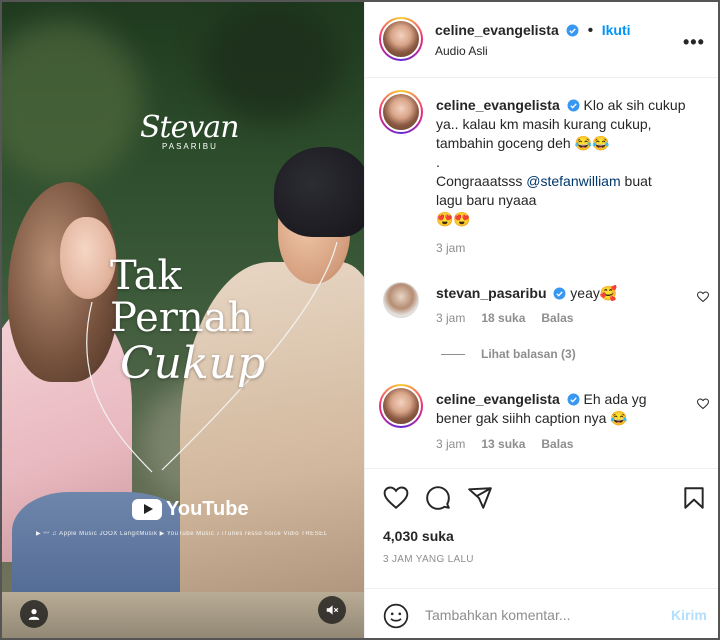 The width and height of the screenshot is (720, 640). What do you see at coordinates (438, 498) in the screenshot?
I see `comment-icon` at bounding box center [438, 498].